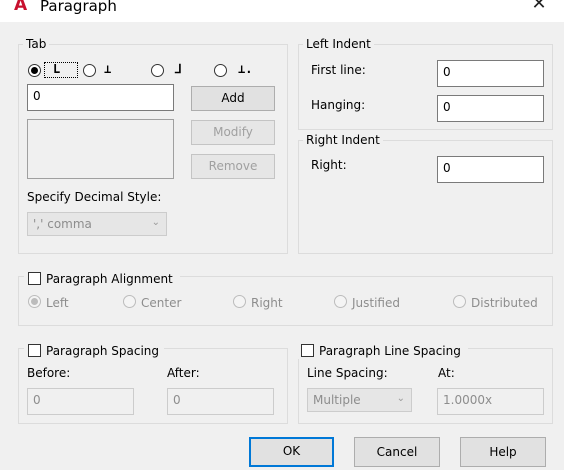 The image size is (564, 470). What do you see at coordinates (34, 70) in the screenshot?
I see `left-tab-radio` at bounding box center [34, 70].